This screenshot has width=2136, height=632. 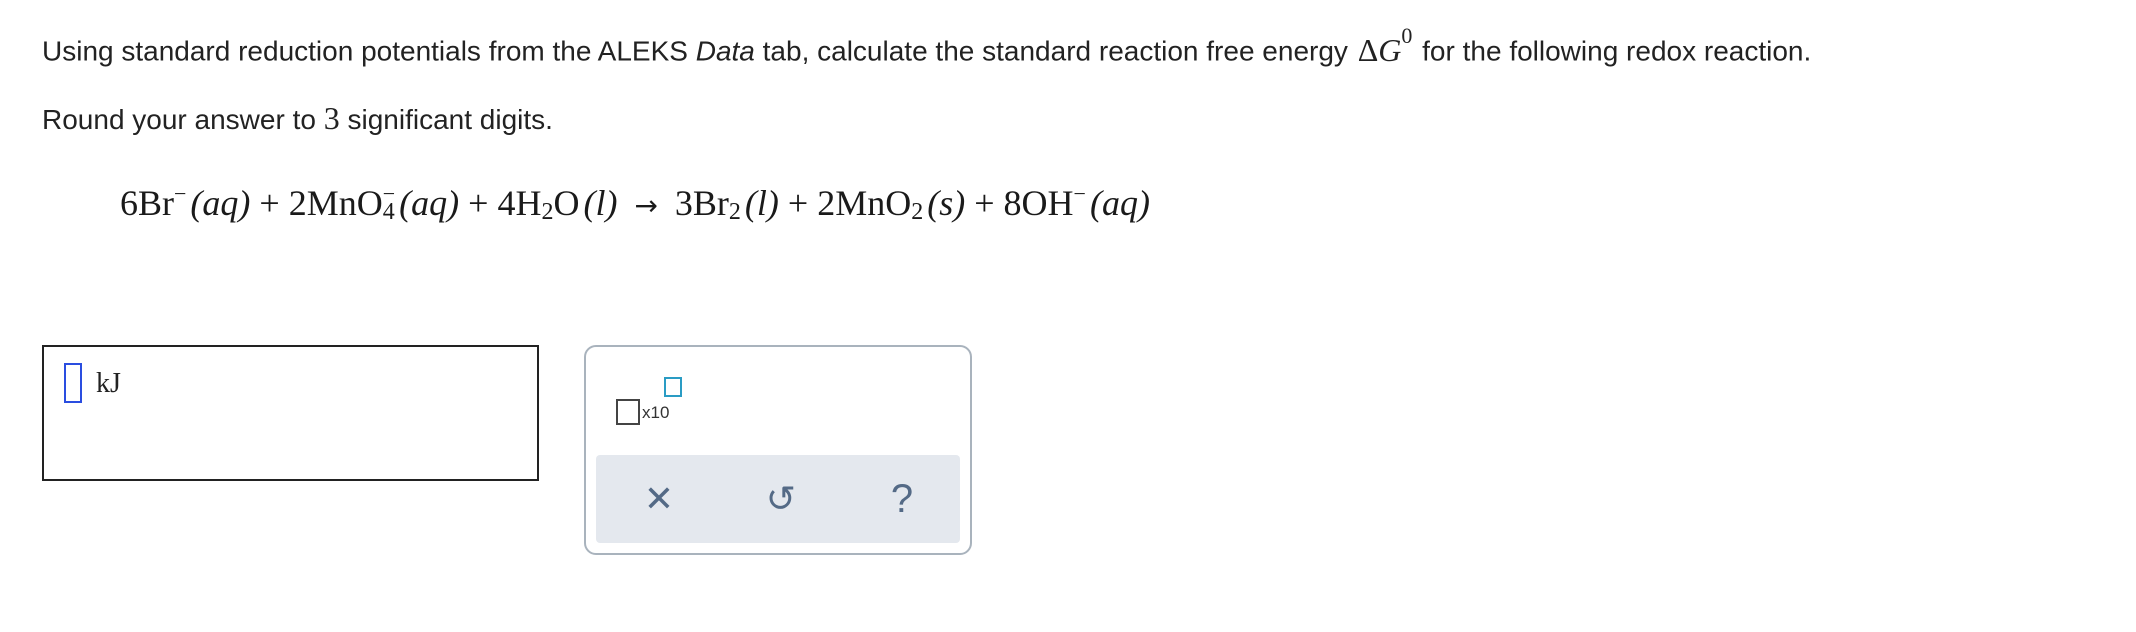 What do you see at coordinates (864, 203) in the screenshot?
I see `product-manganese-dioxide-formula: 2MnO` at bounding box center [864, 203].